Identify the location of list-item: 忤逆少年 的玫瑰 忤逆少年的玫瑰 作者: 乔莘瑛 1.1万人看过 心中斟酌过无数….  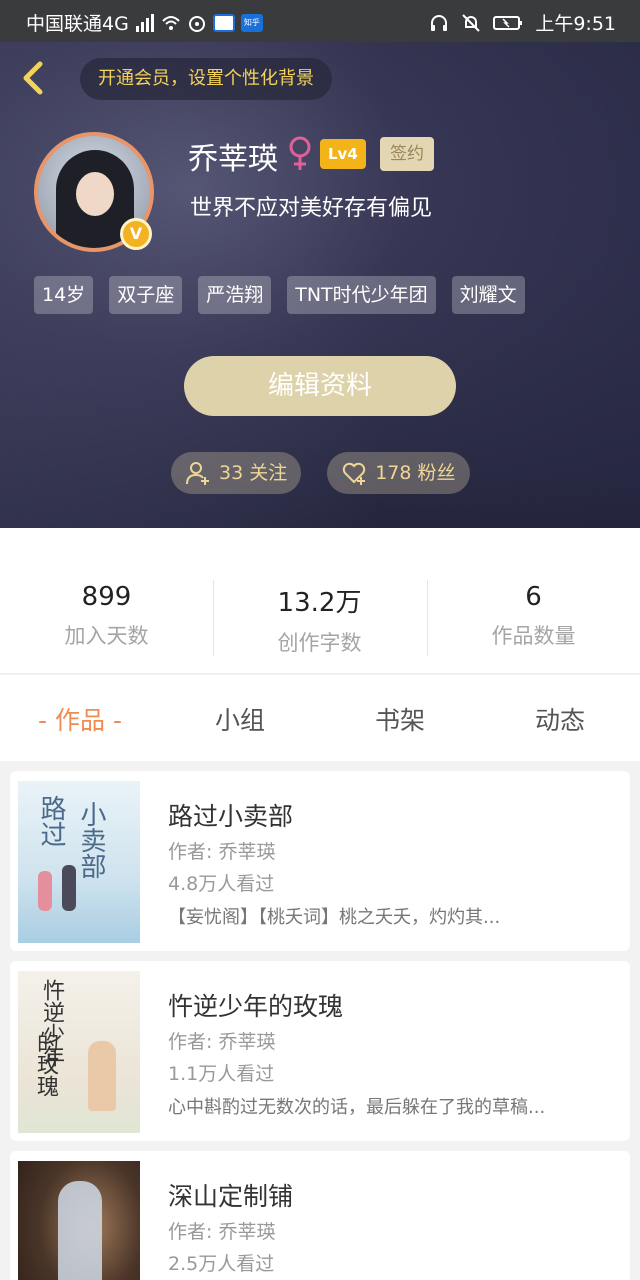
(320, 1051).